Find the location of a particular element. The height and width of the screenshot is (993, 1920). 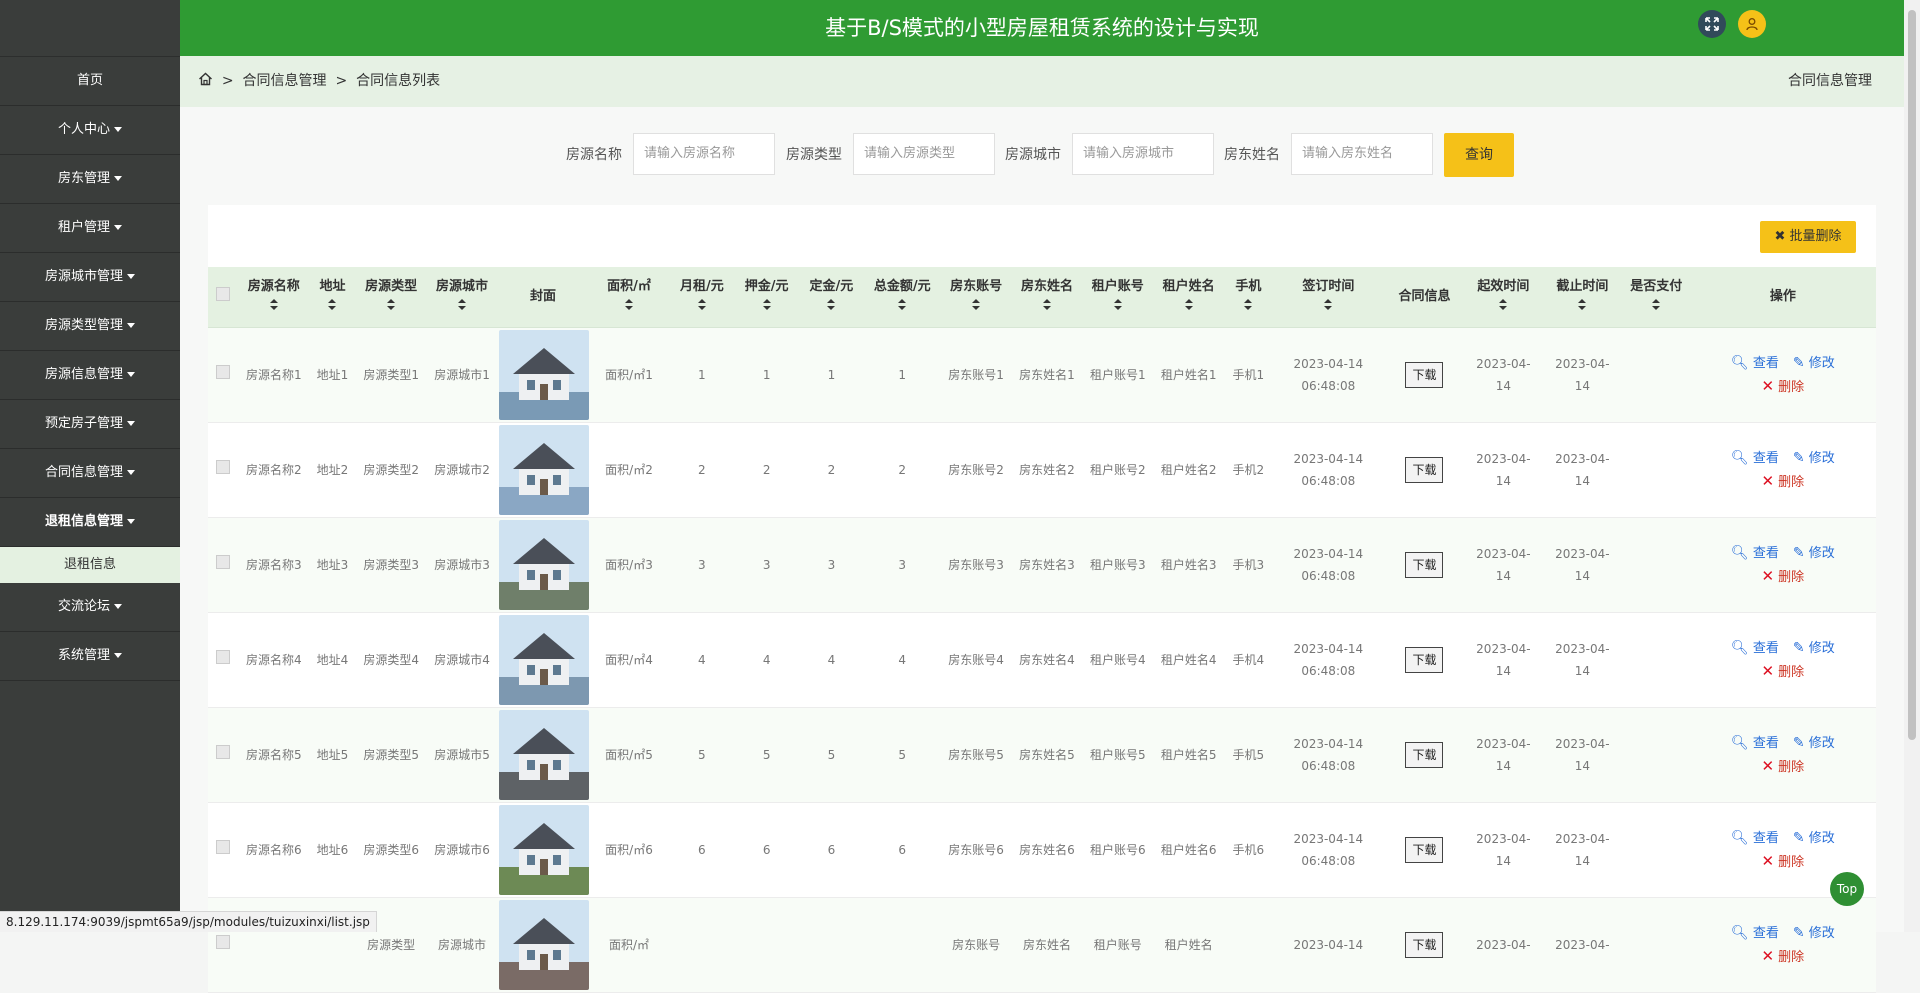

sidebar-item-3: 租户管理 is located at coordinates (90, 228).